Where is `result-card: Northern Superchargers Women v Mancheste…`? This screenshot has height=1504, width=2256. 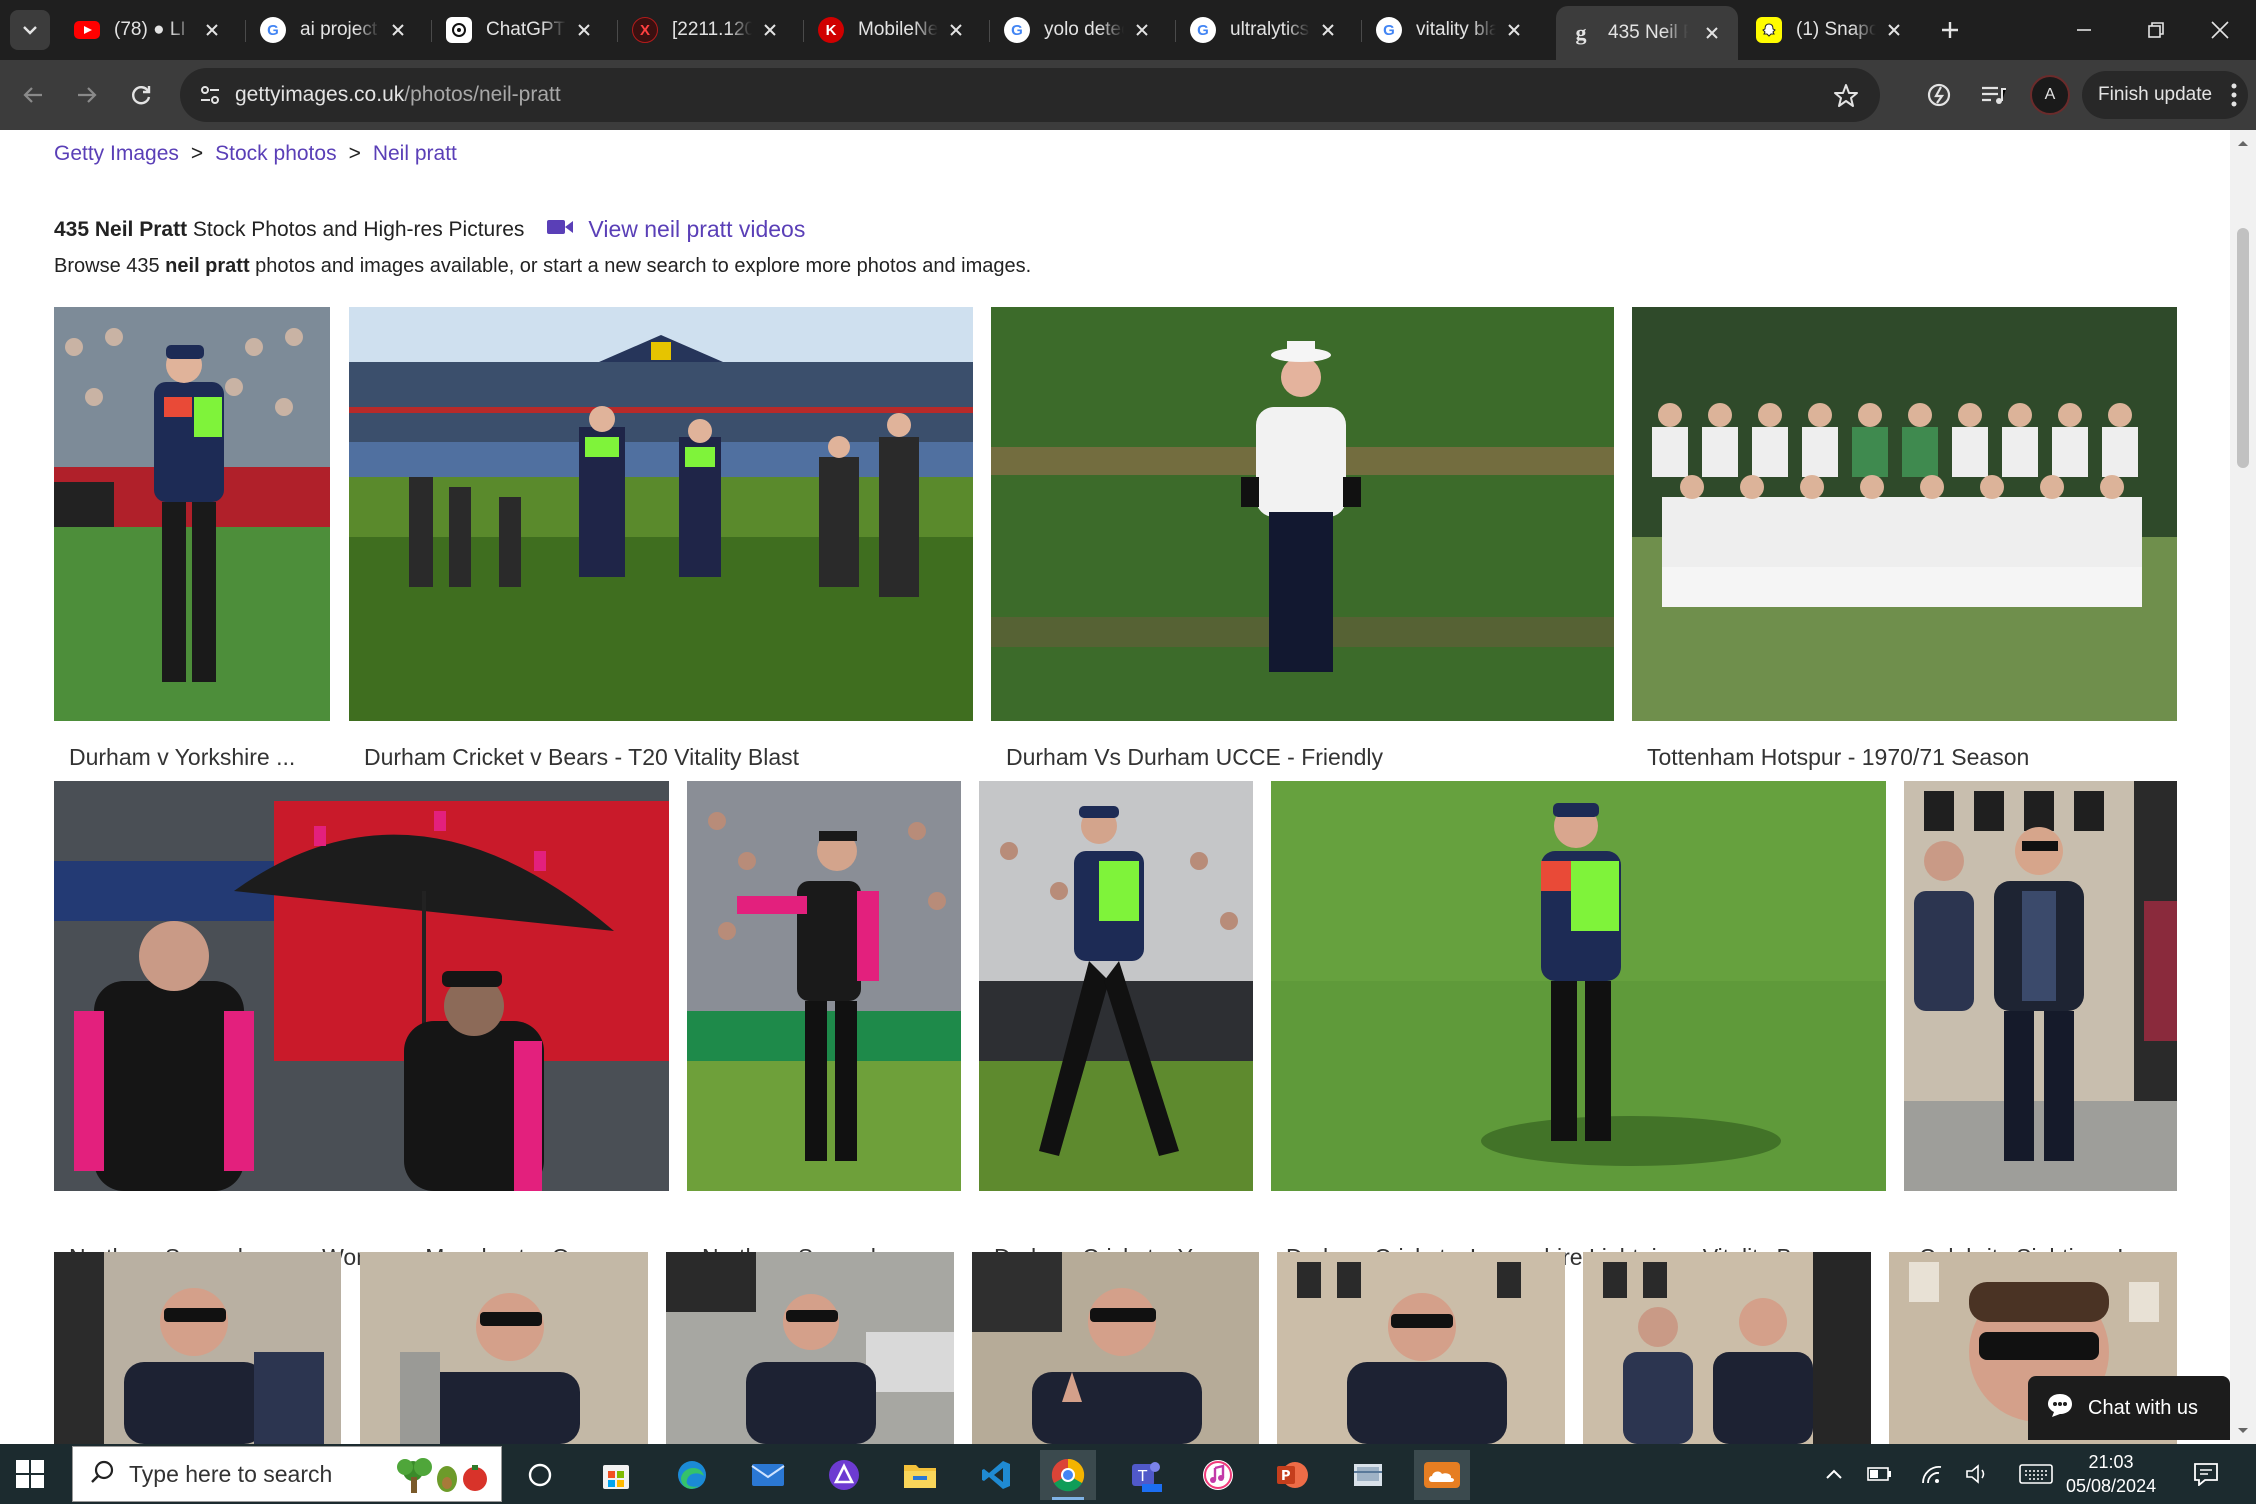 result-card: Northern Superchargers Women v Mancheste… is located at coordinates (361, 1025).